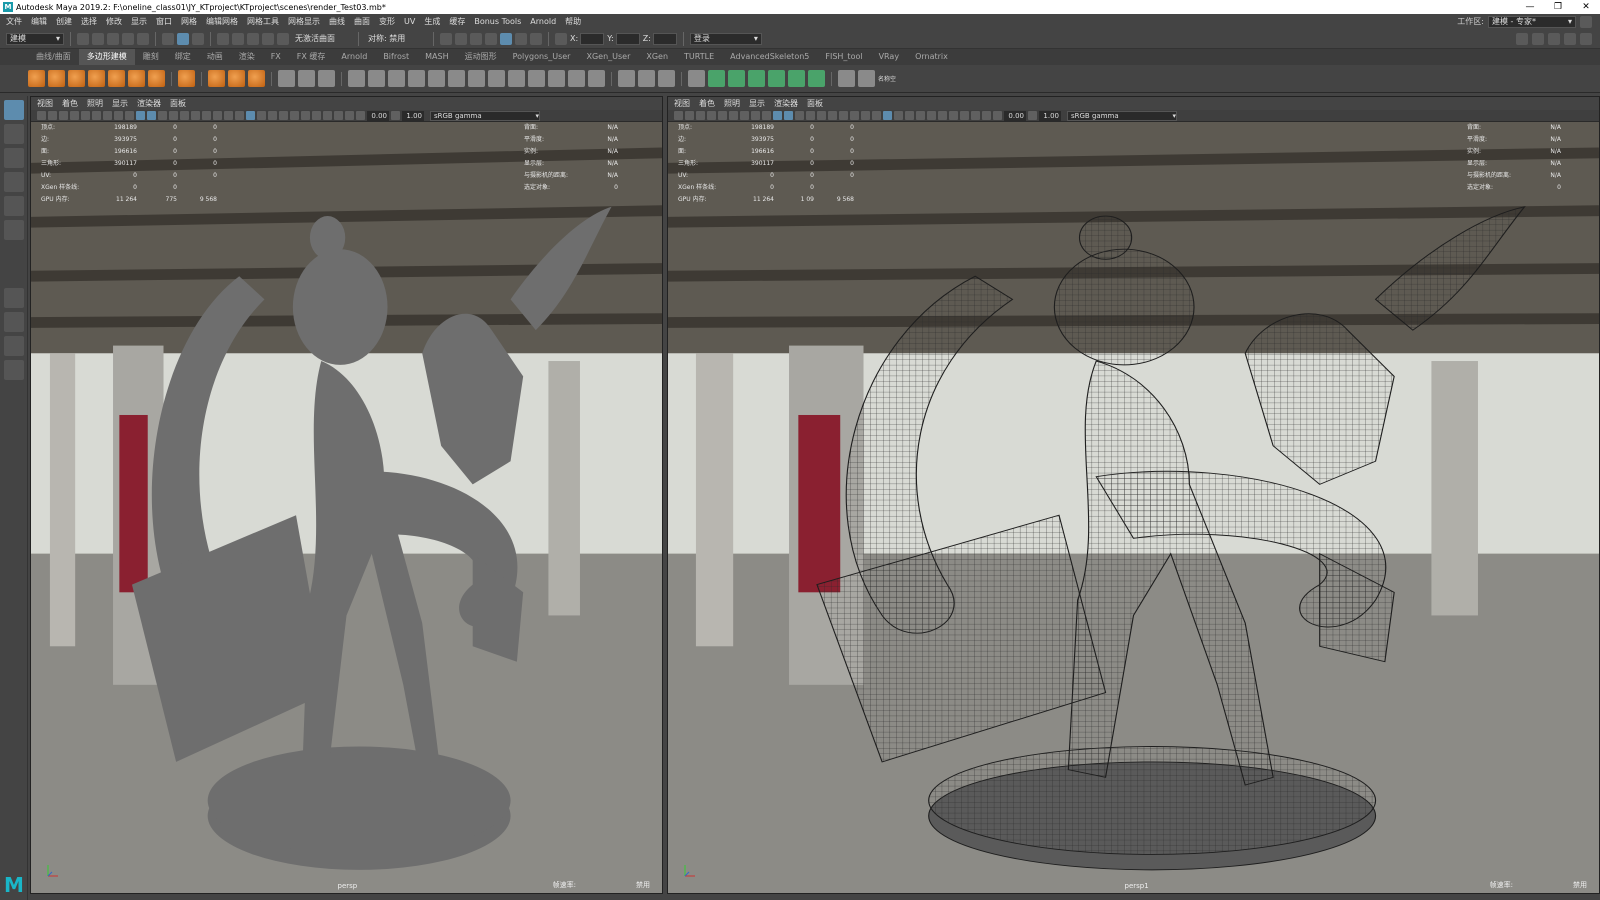 The height and width of the screenshot is (900, 1600). What do you see at coordinates (395, 115) in the screenshot?
I see `gamma-icon` at bounding box center [395, 115].